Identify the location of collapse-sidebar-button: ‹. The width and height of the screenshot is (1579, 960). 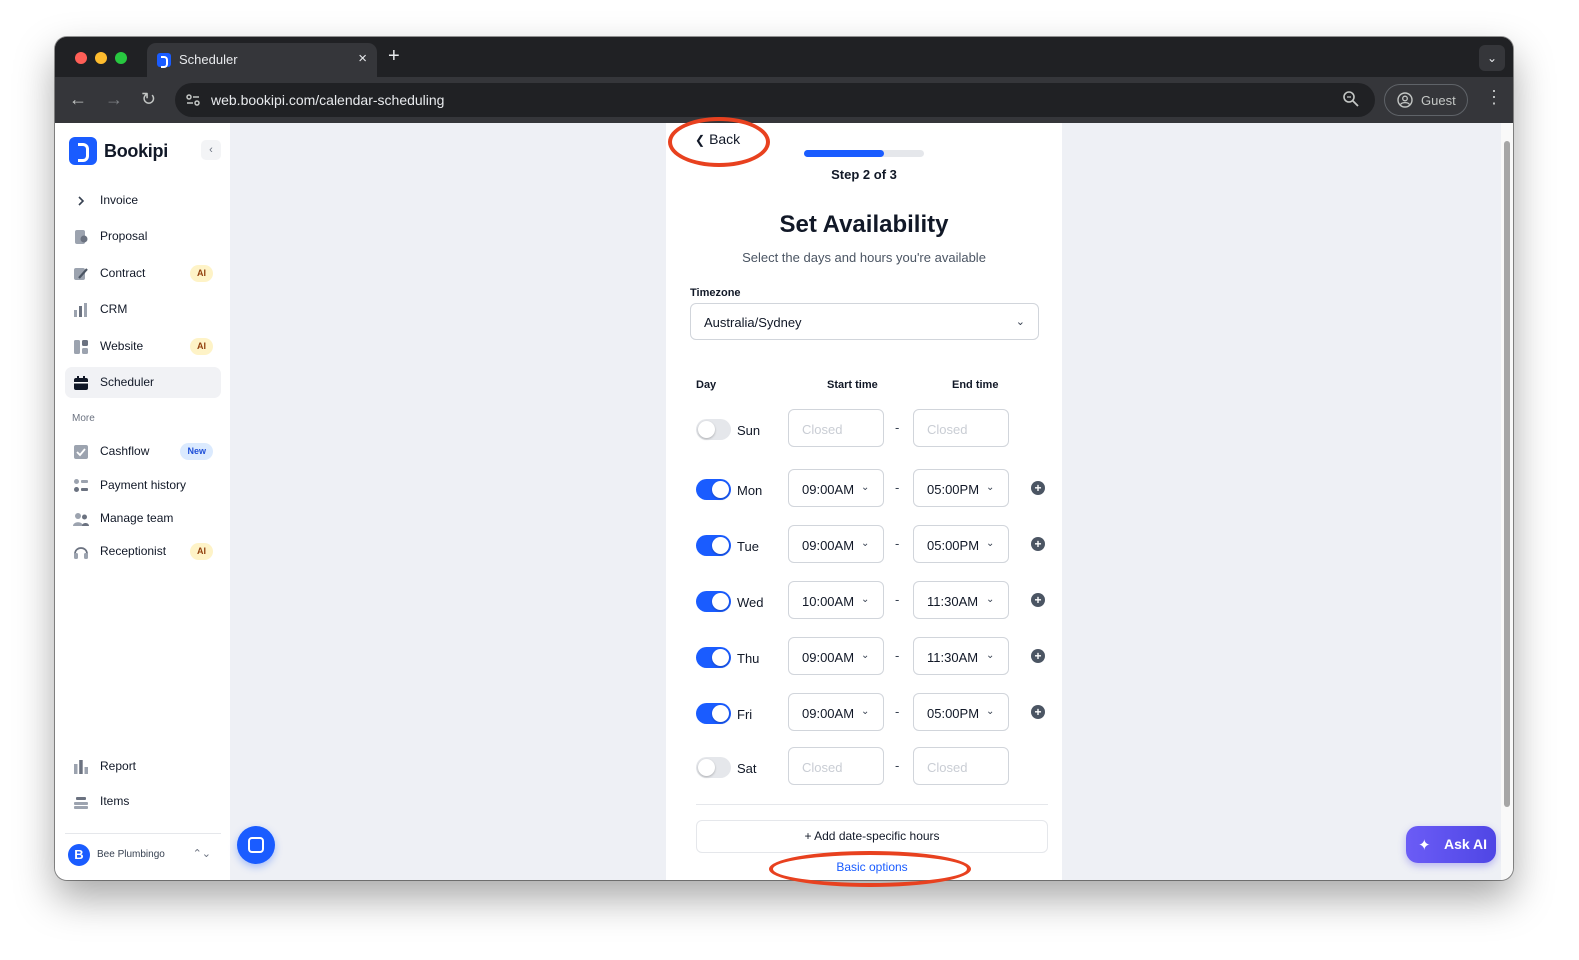
(211, 150).